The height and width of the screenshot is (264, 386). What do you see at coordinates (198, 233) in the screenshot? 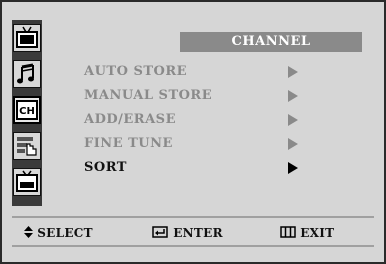
I see `help-enter-label: ENTER` at bounding box center [198, 233].